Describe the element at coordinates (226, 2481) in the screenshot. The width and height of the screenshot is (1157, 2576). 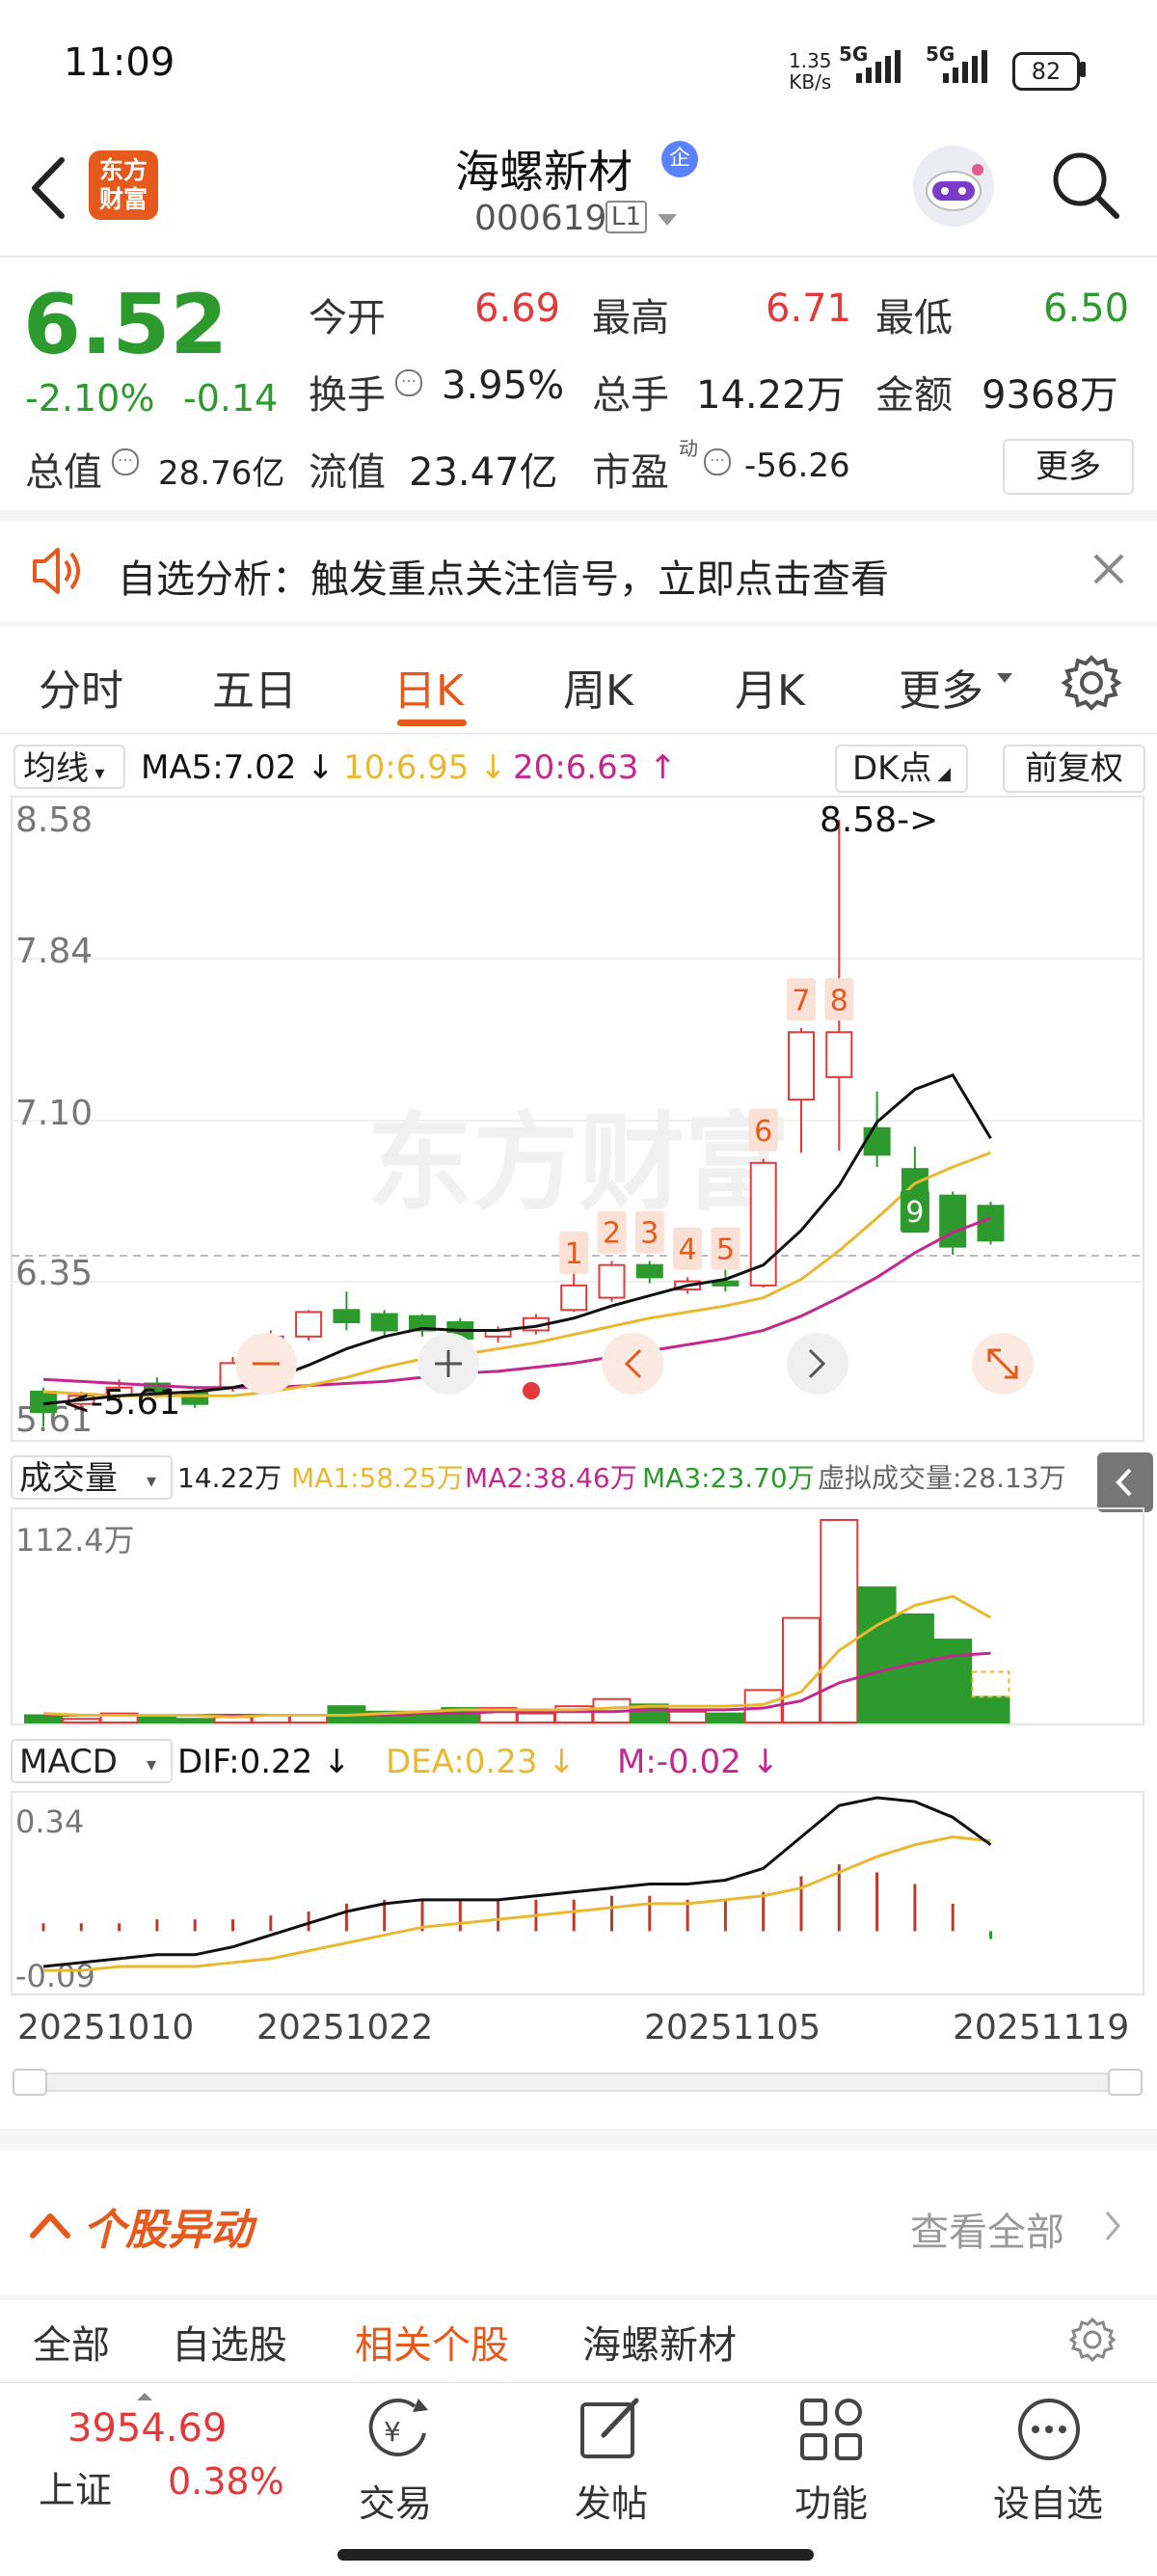
I see `index-pct: 0.38%` at that location.